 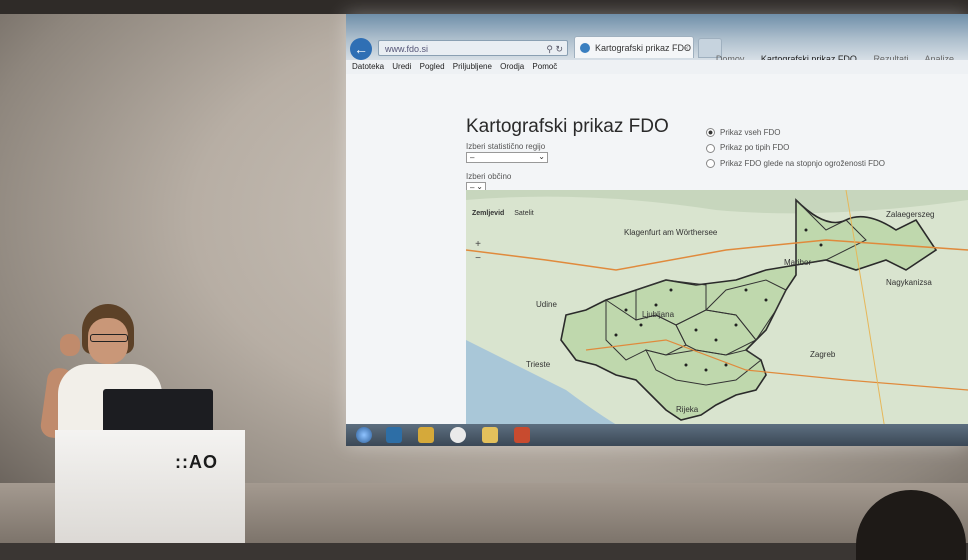 What do you see at coordinates (407, 49) in the screenshot?
I see `address-text: www.fdo.si` at bounding box center [407, 49].